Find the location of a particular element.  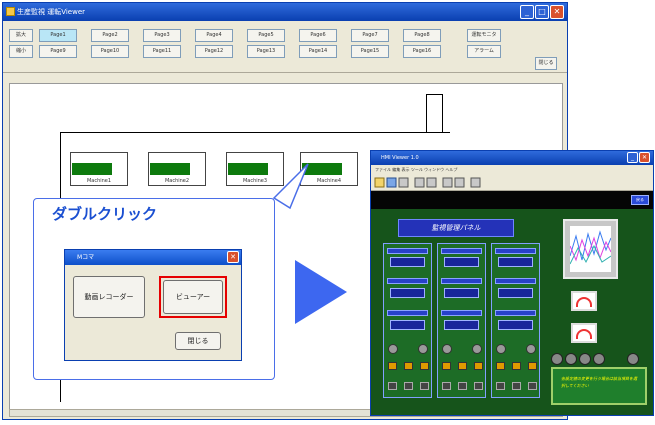

trend-lines is located at coordinates (590, 247).